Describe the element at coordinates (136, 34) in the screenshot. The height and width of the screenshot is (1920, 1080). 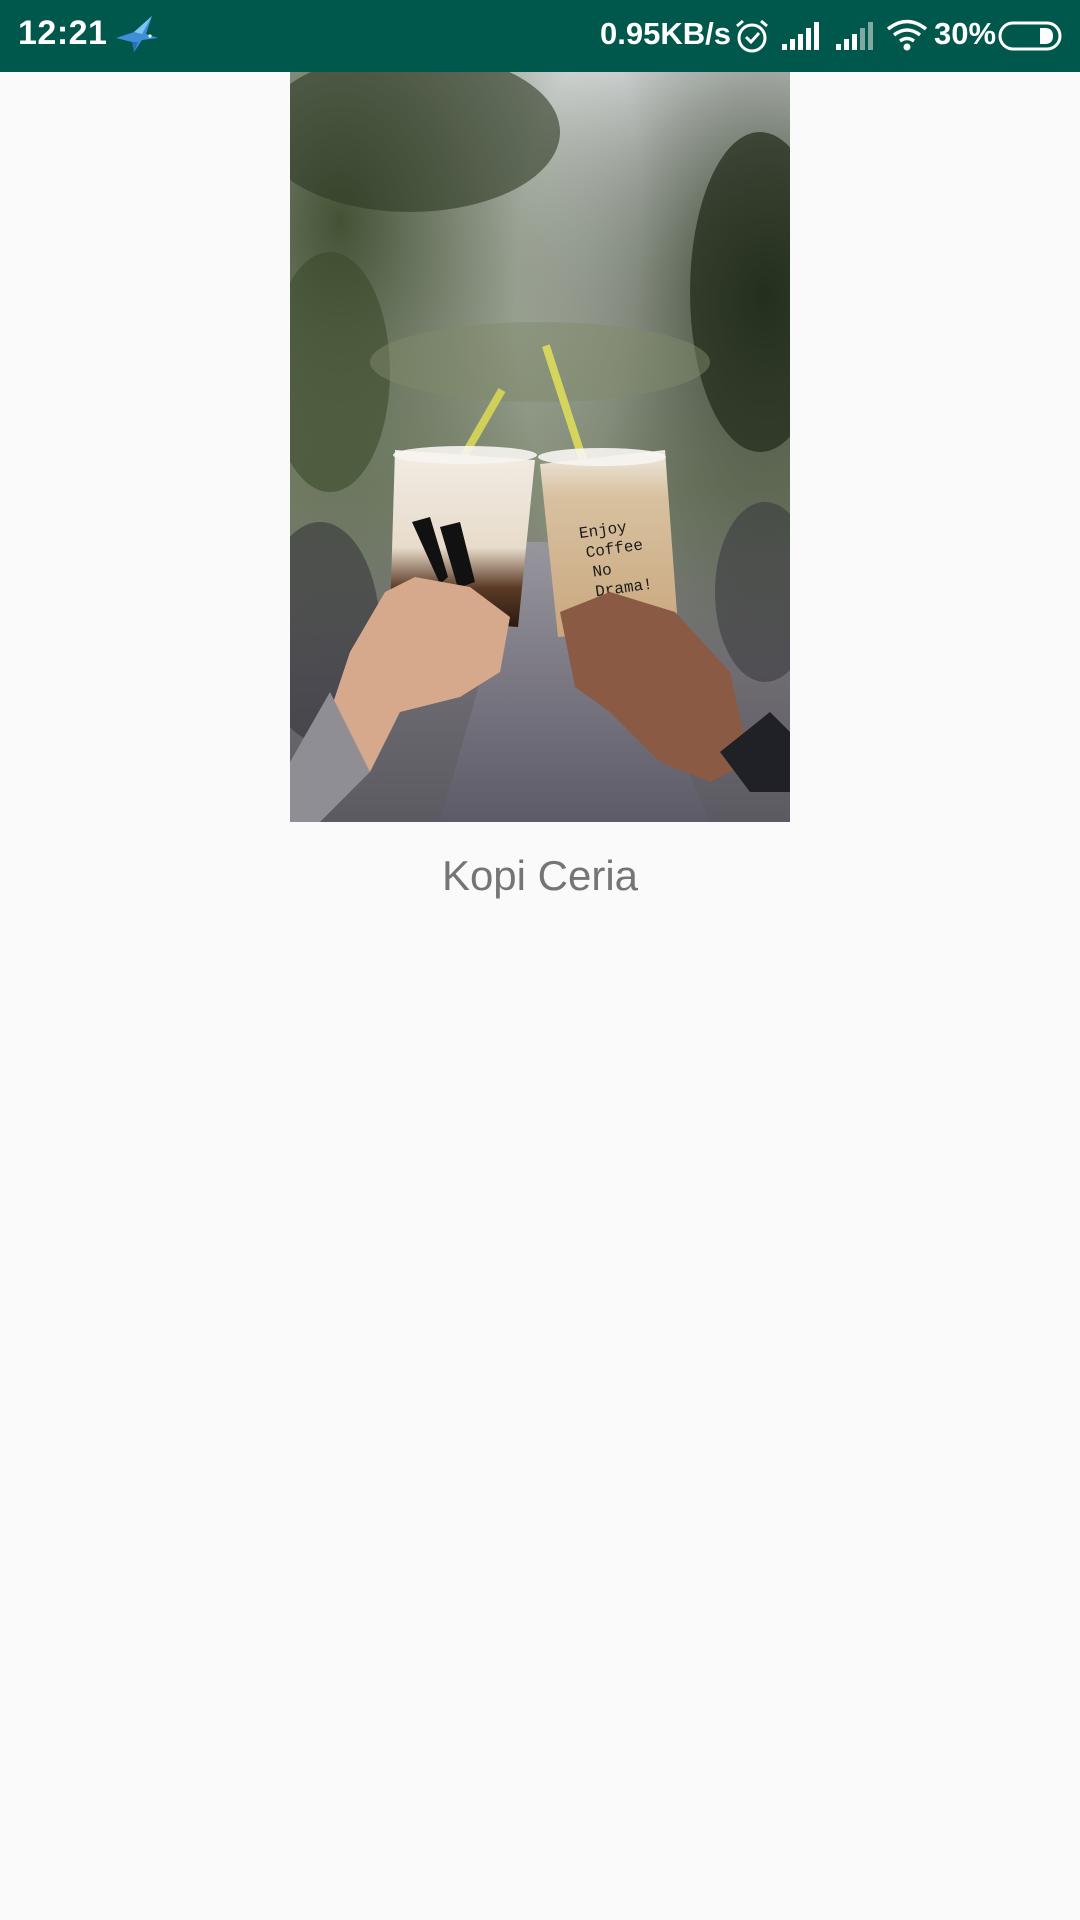
I see `bird-icon` at that location.